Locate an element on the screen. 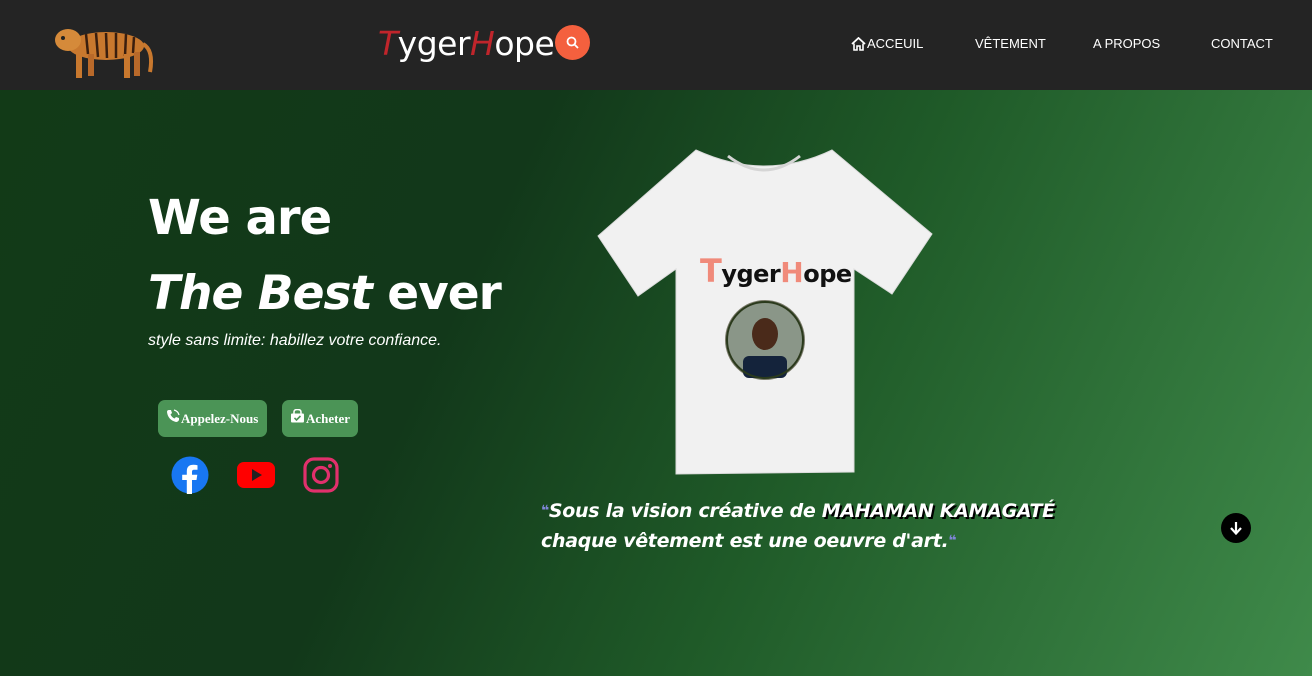 The image size is (1312, 676). youtube-link is located at coordinates (256, 477).